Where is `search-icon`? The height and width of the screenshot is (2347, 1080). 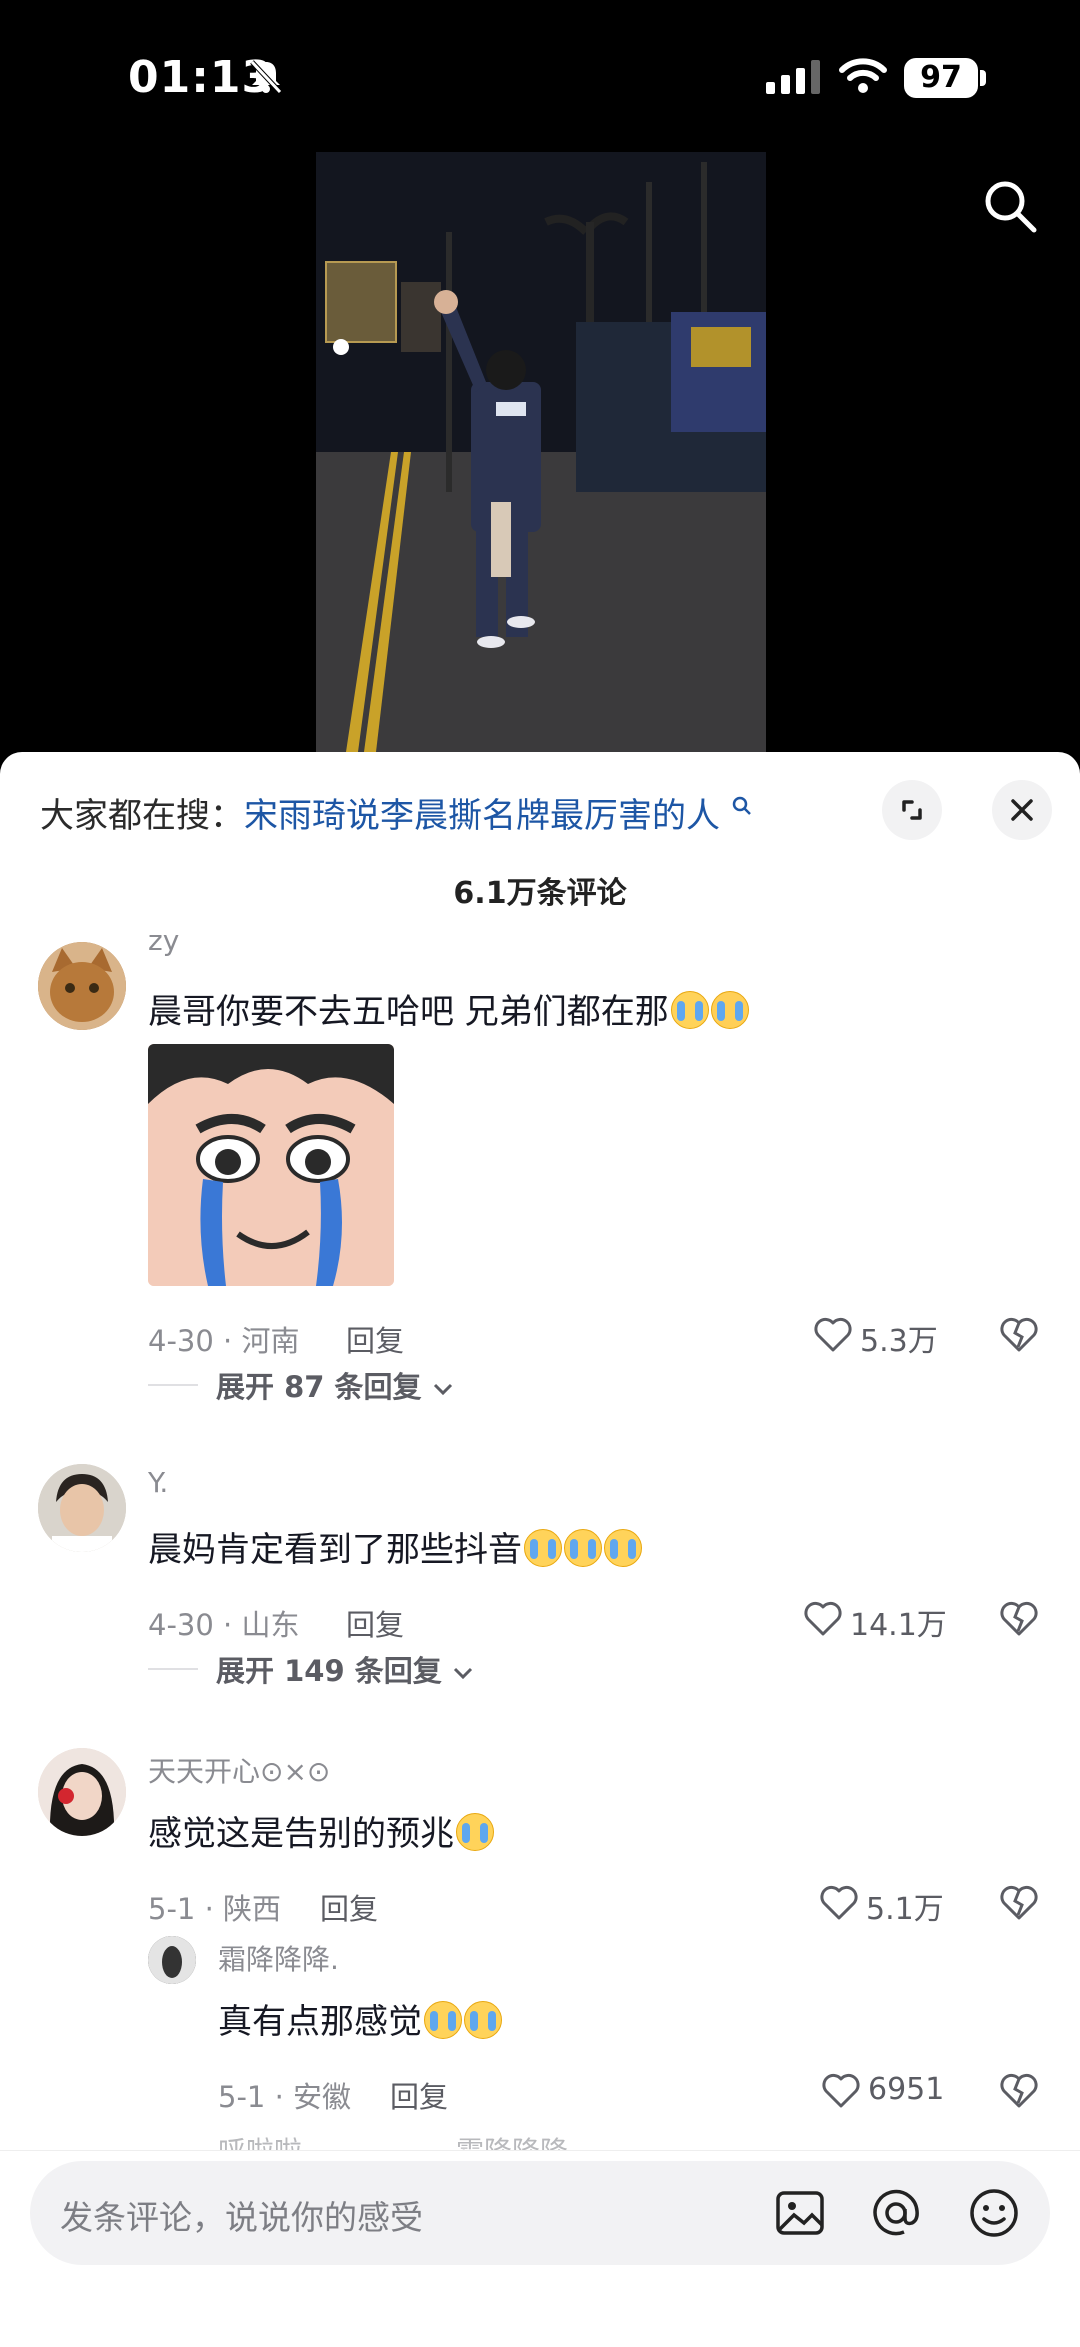 search-icon is located at coordinates (1010, 206).